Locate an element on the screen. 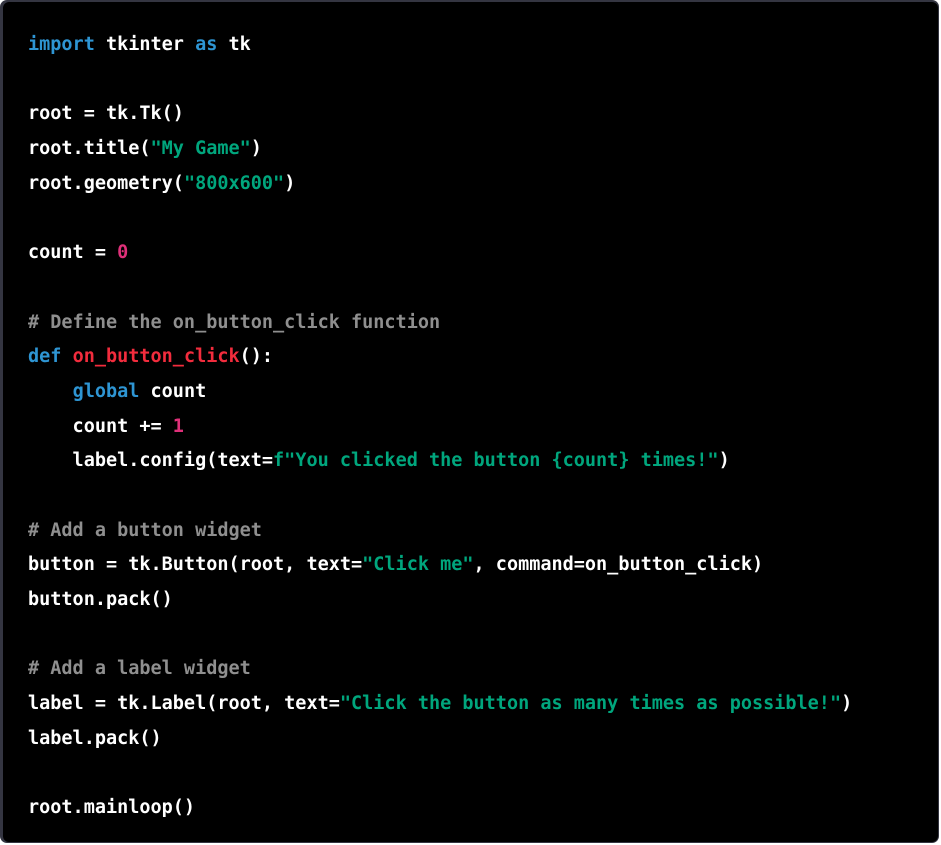  code-line: # Define the on_button_click function is located at coordinates (440, 323).